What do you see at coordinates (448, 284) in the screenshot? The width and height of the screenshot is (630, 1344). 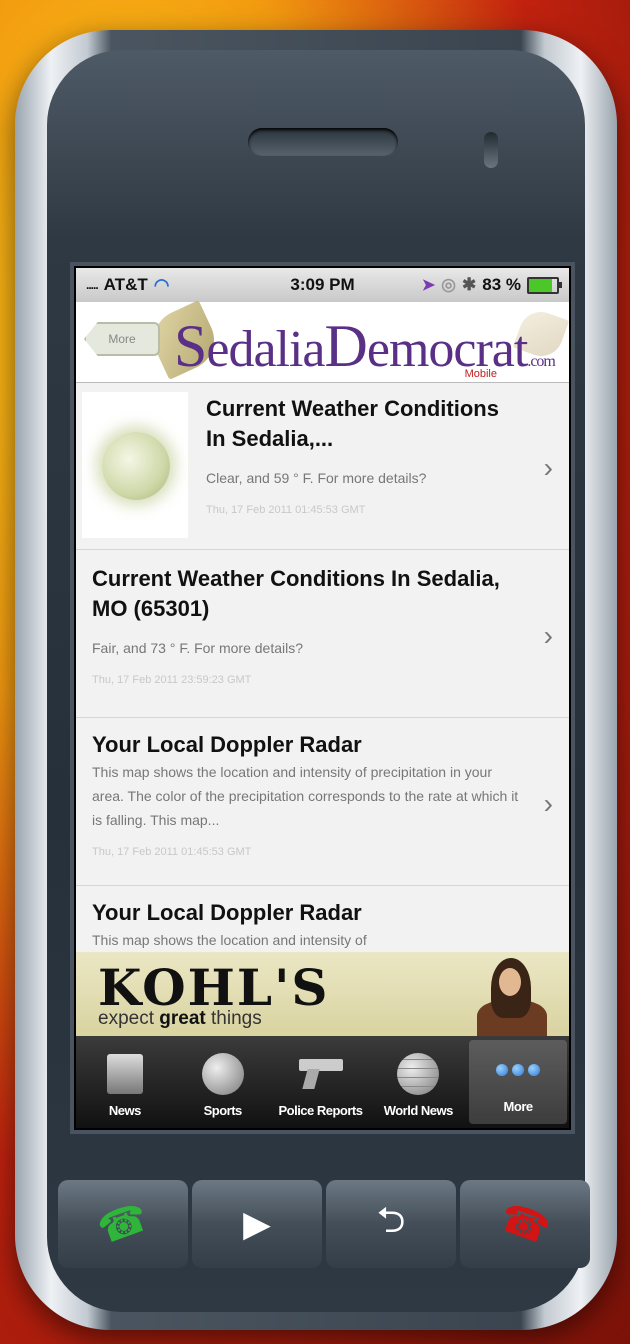 I see `lock-rotation-icon: ◎` at bounding box center [448, 284].